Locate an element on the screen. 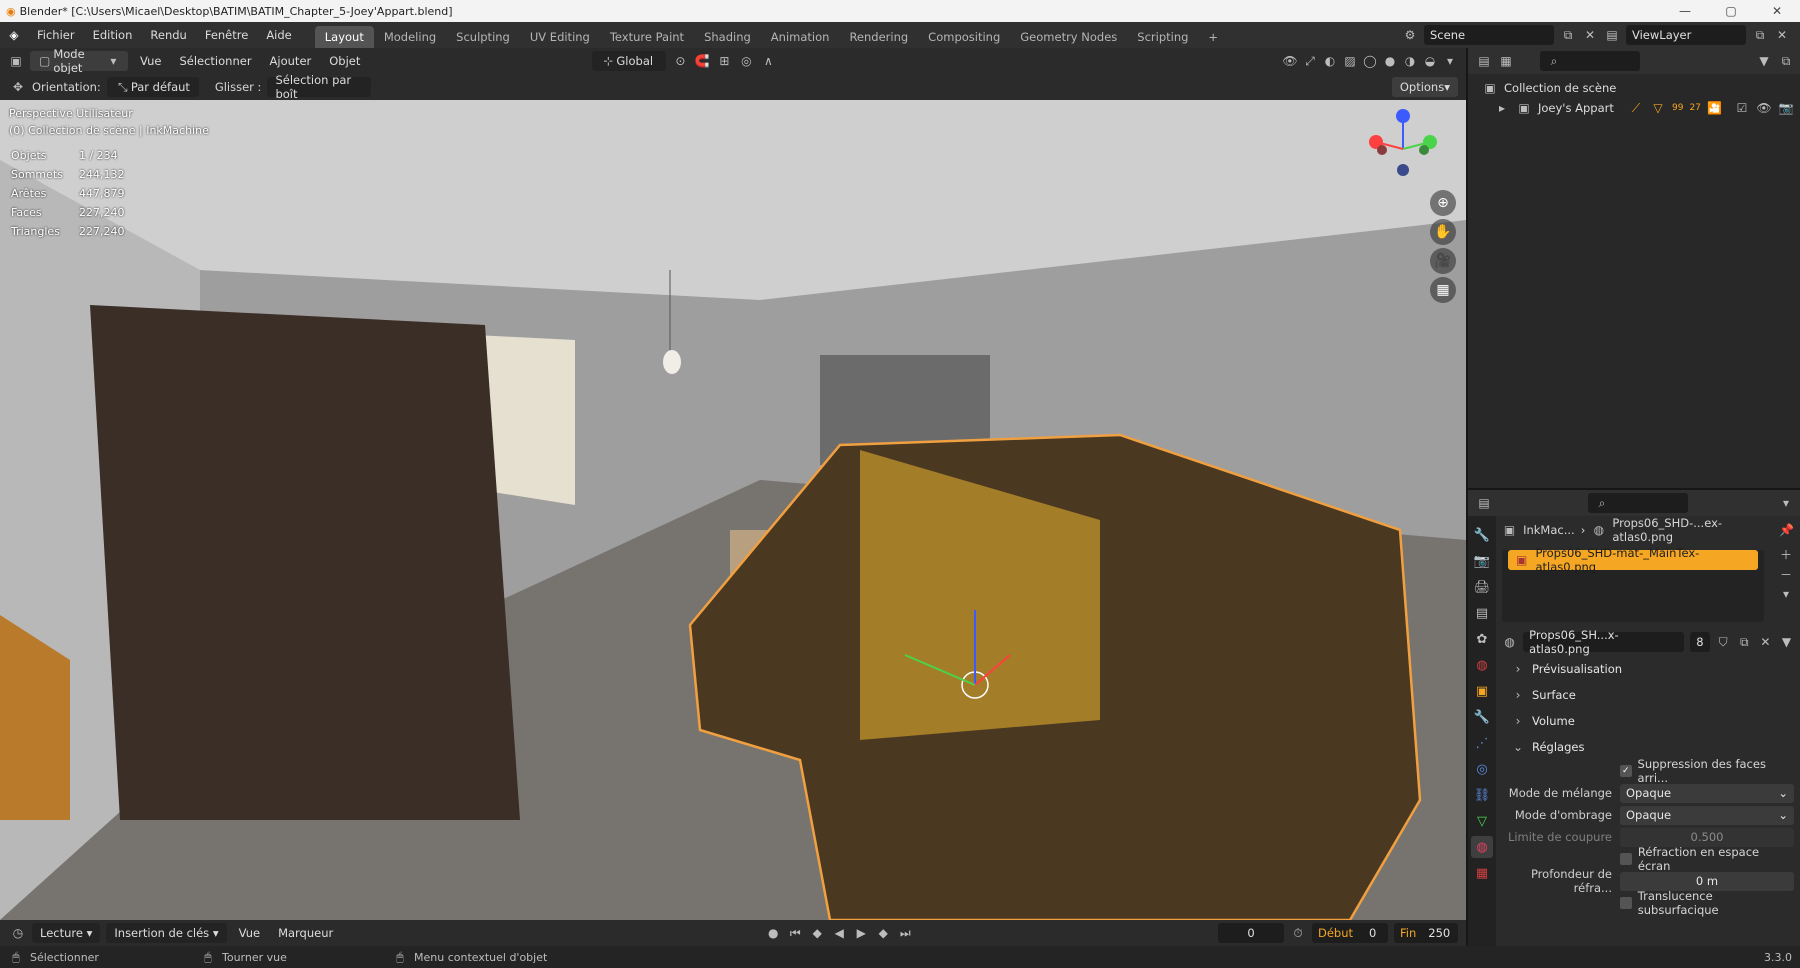 Image resolution: width=1800 pixels, height=968 pixels. filter-icon: ▼ is located at coordinates (1764, 61).